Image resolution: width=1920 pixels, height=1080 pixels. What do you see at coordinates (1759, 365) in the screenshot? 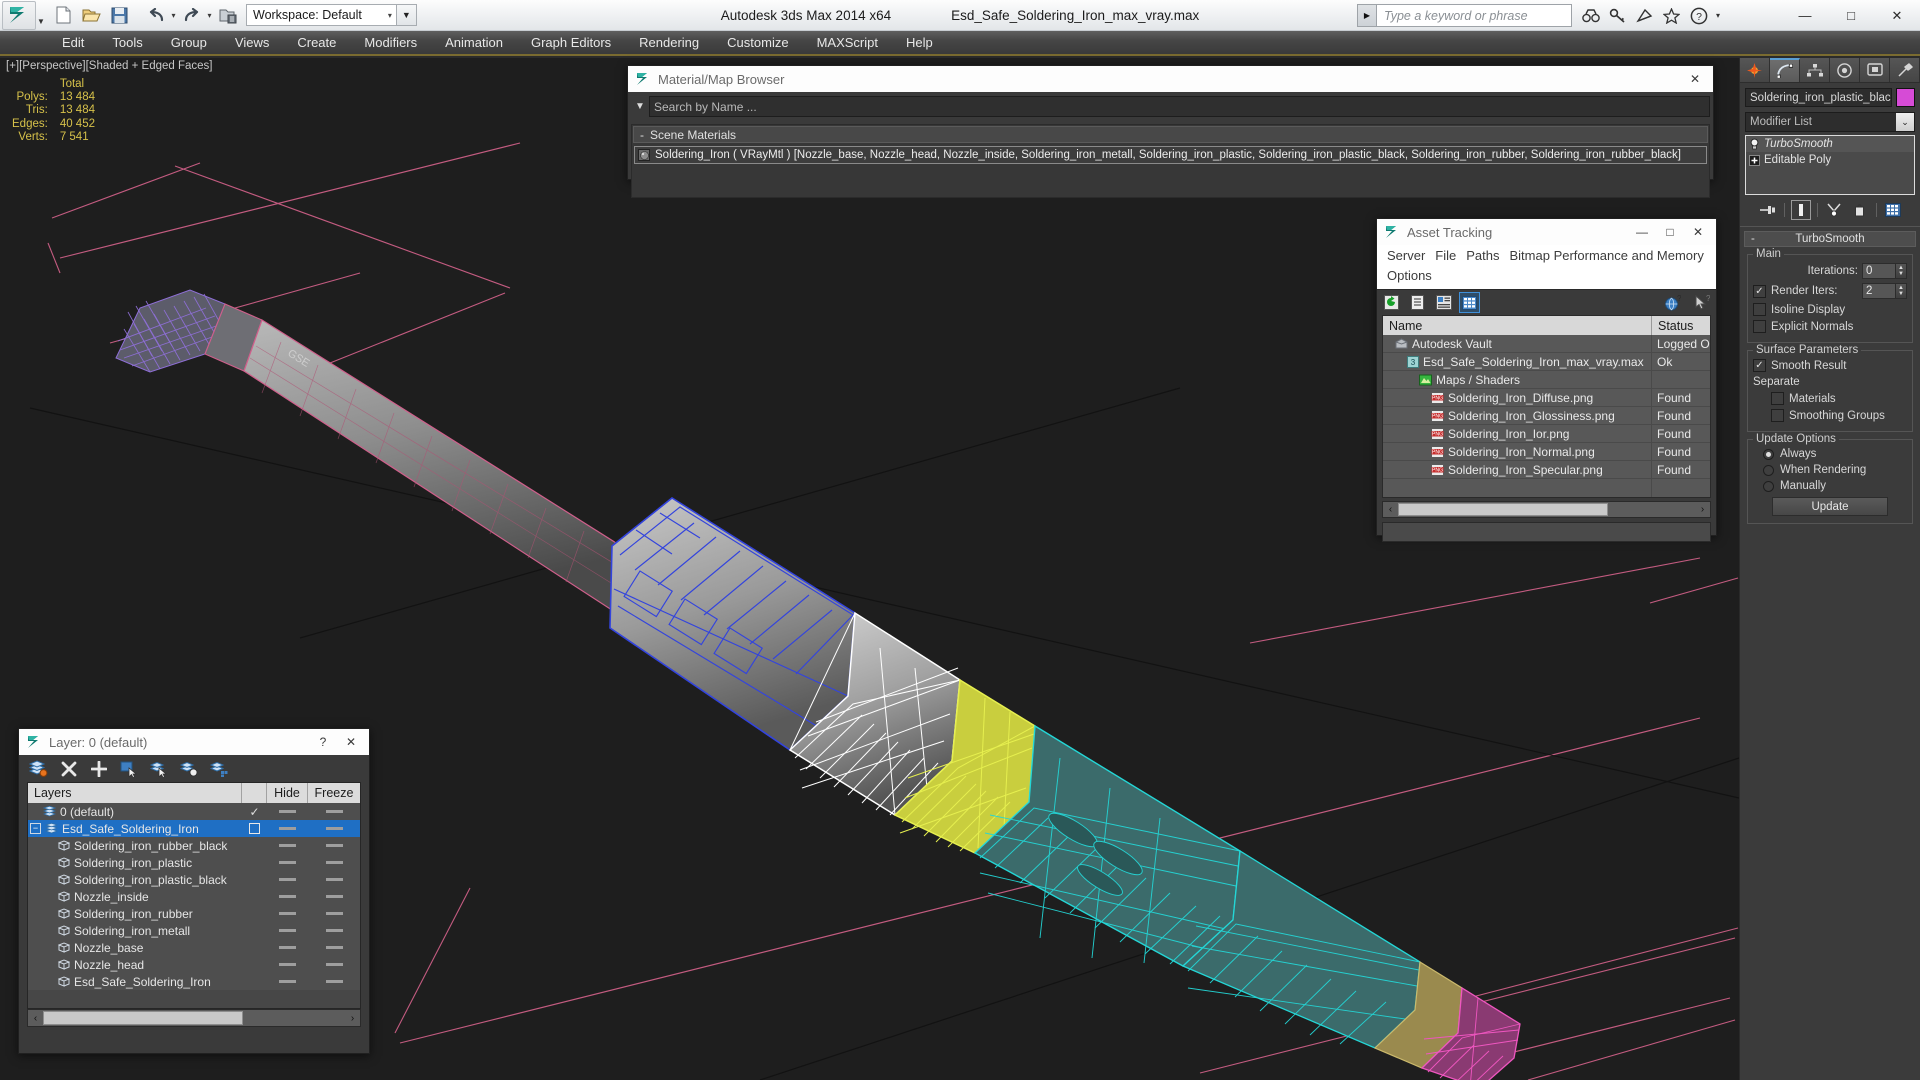
I see `smooth-result-checkbox: ✓` at bounding box center [1759, 365].